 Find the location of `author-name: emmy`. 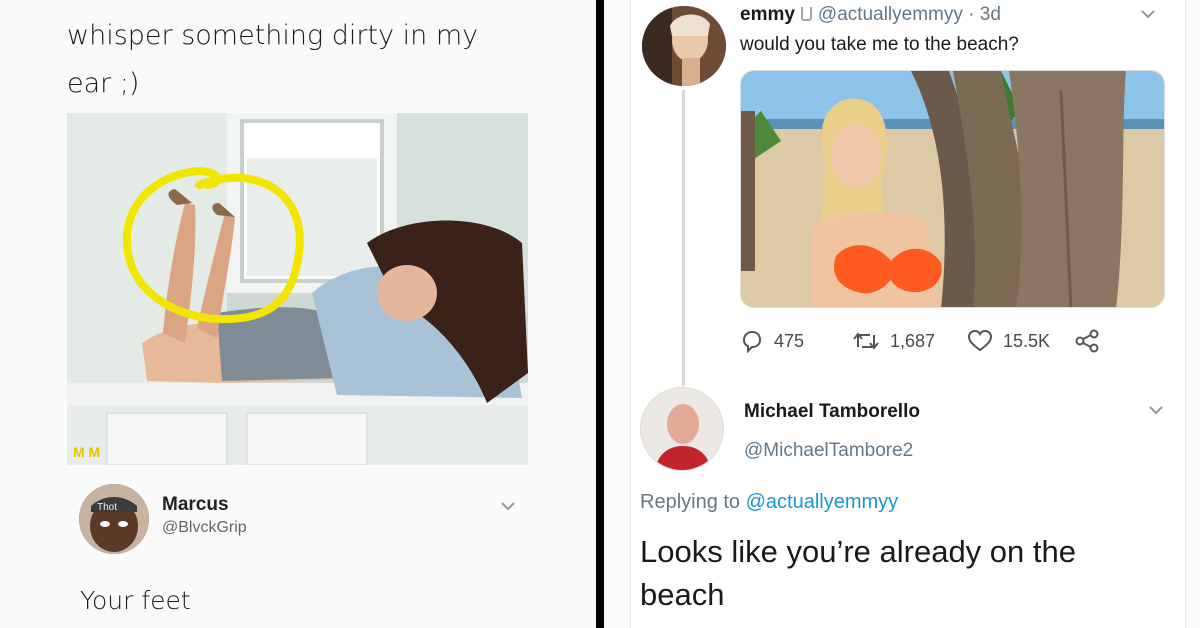

author-name: emmy is located at coordinates (767, 14).